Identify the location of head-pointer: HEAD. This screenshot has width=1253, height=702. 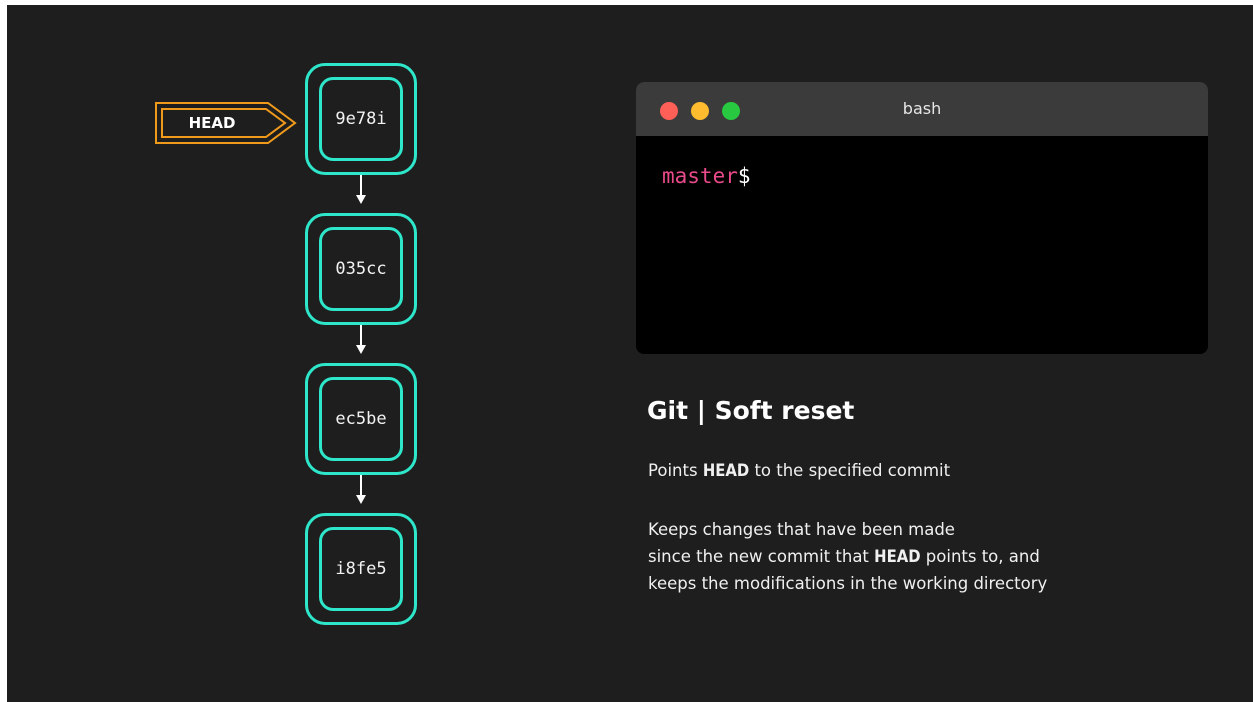
(226, 123).